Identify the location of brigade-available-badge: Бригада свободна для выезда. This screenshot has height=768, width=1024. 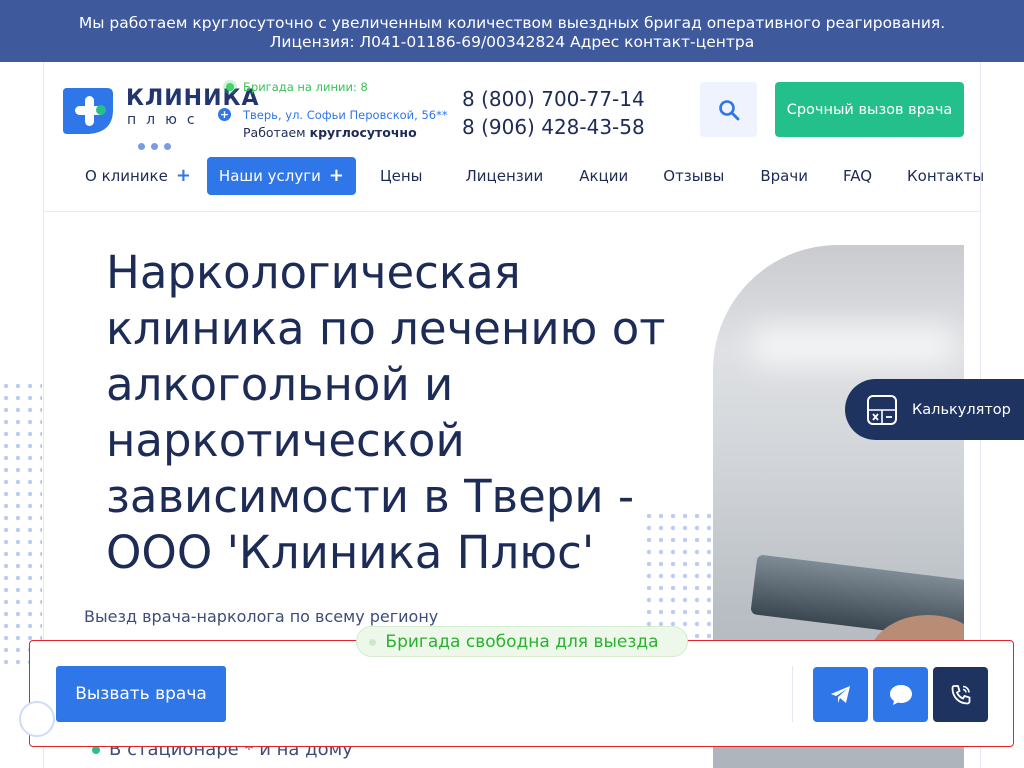
(522, 641).